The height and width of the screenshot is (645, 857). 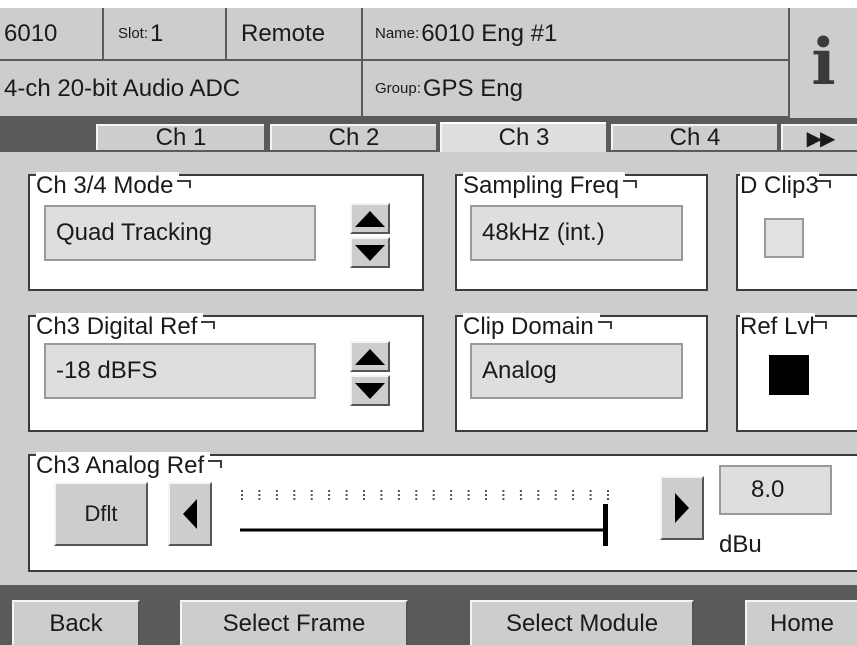 I want to click on slider-increment-button, so click(x=682, y=508).